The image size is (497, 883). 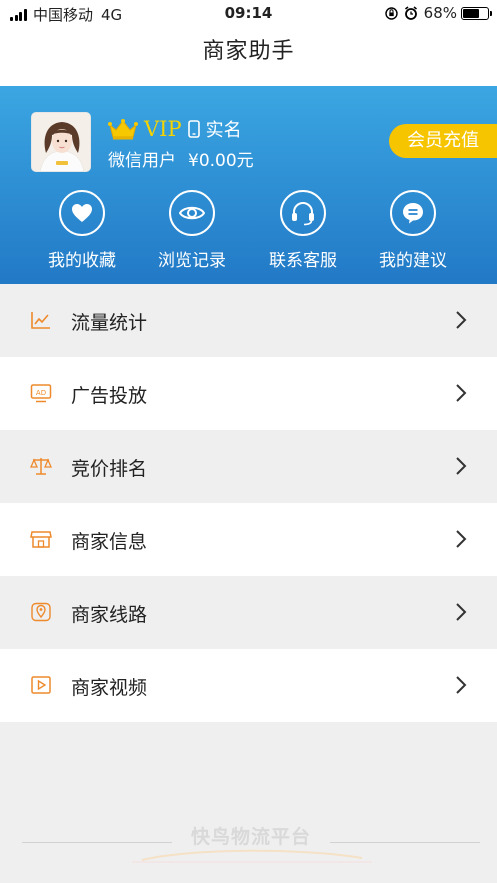 I want to click on username: 微信用户, so click(x=142, y=161).